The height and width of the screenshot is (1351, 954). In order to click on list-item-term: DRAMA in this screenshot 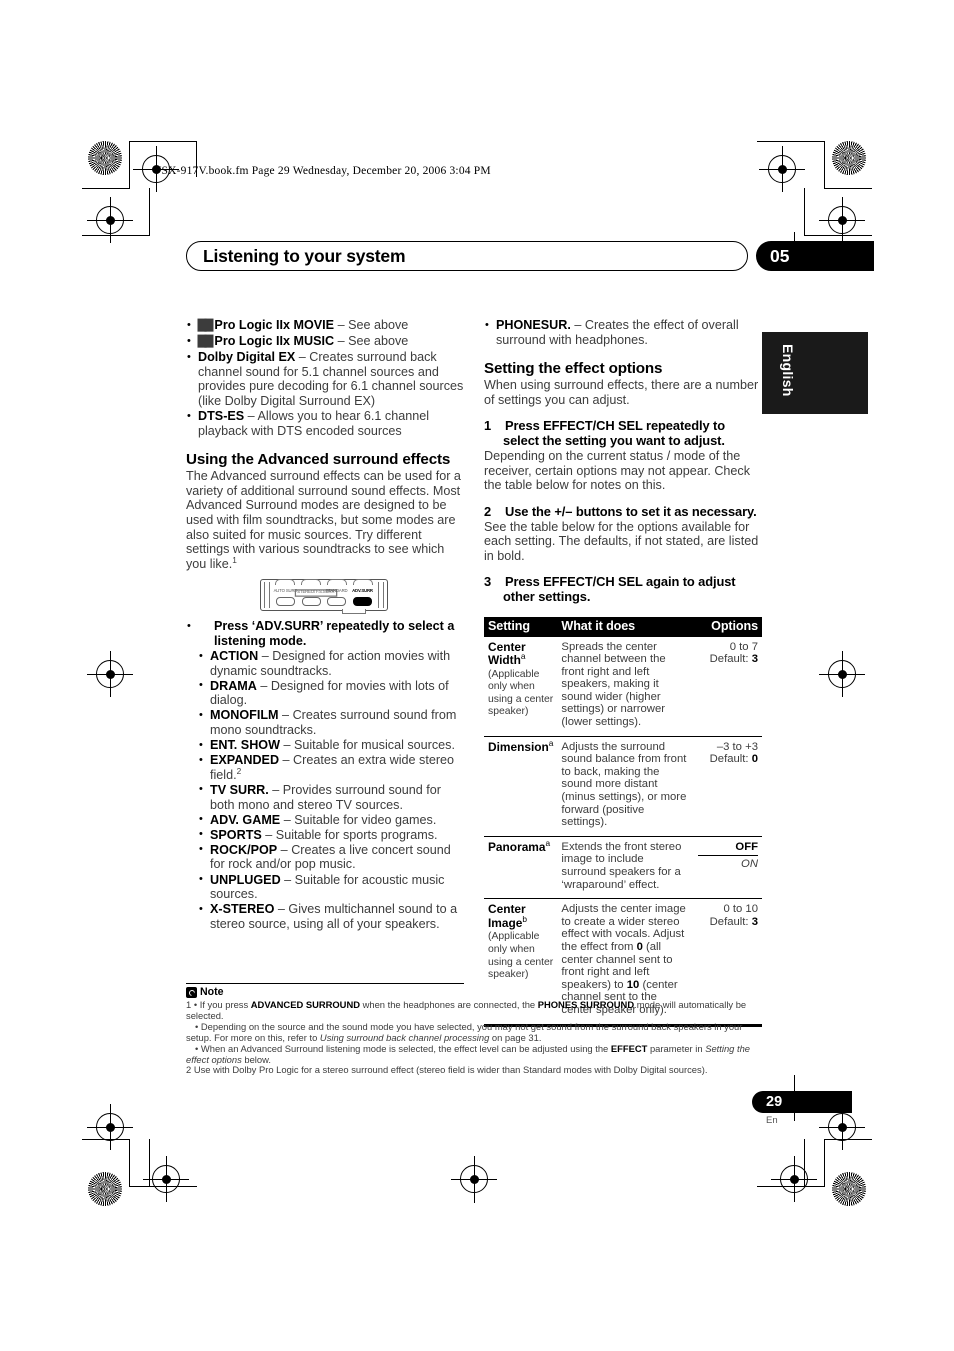, I will do `click(233, 685)`.